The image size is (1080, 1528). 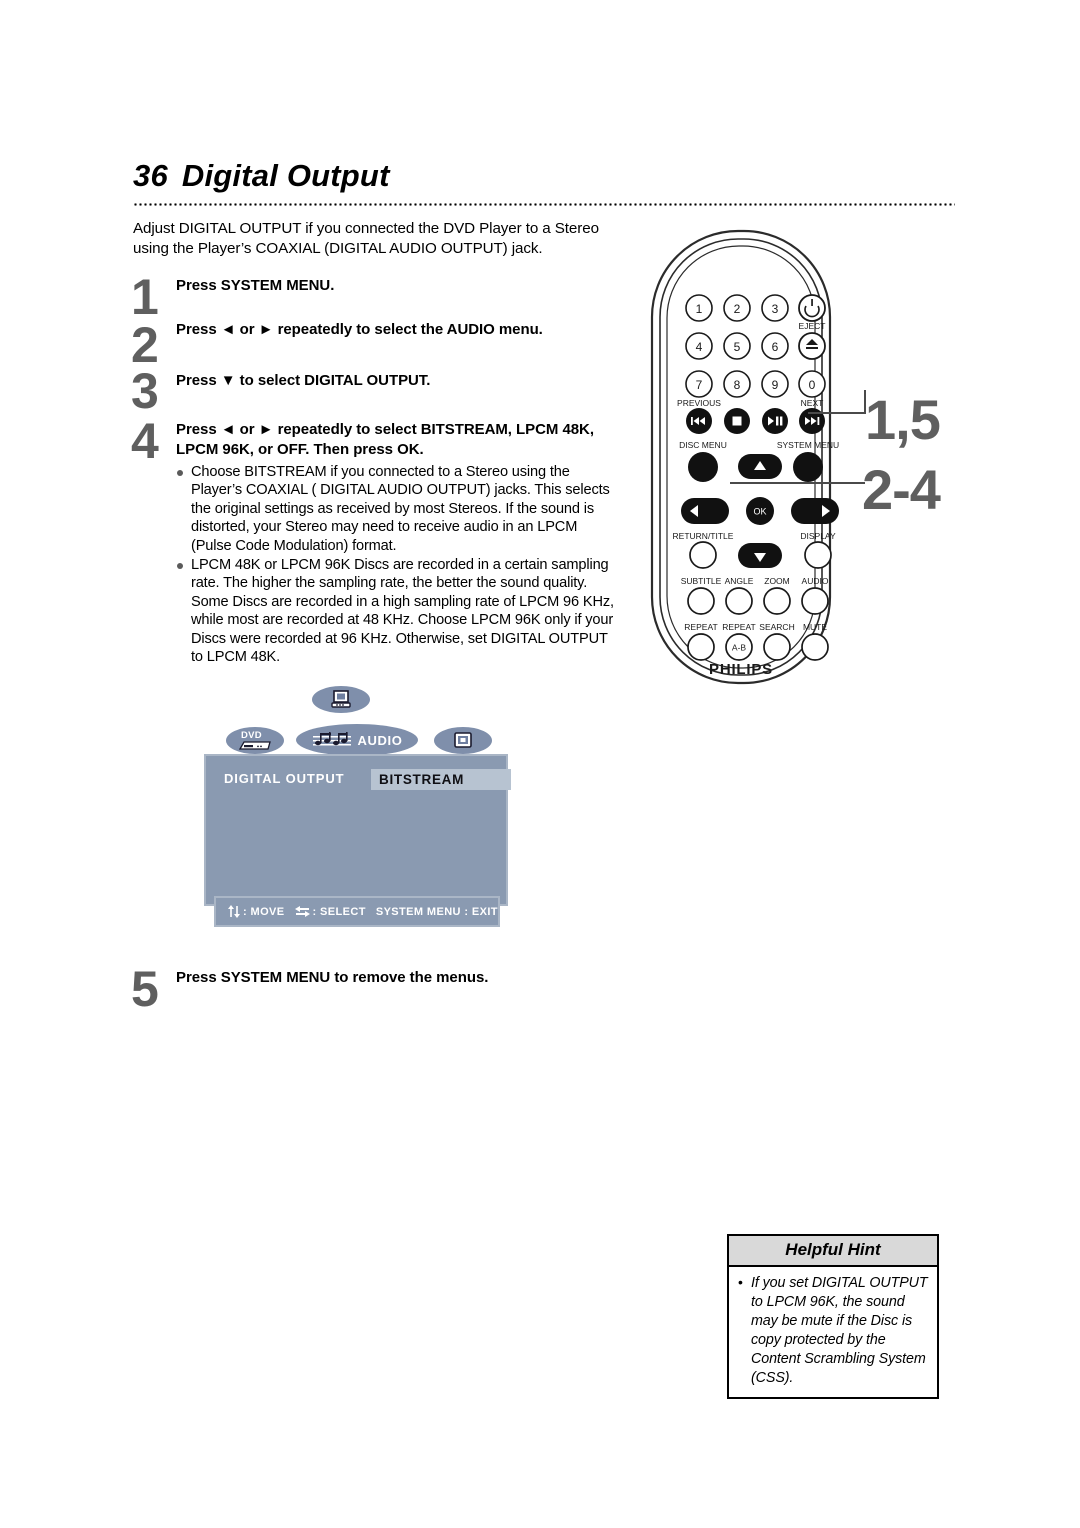 I want to click on status-exit: SYSTEM MENU : EXIT, so click(x=436, y=911).